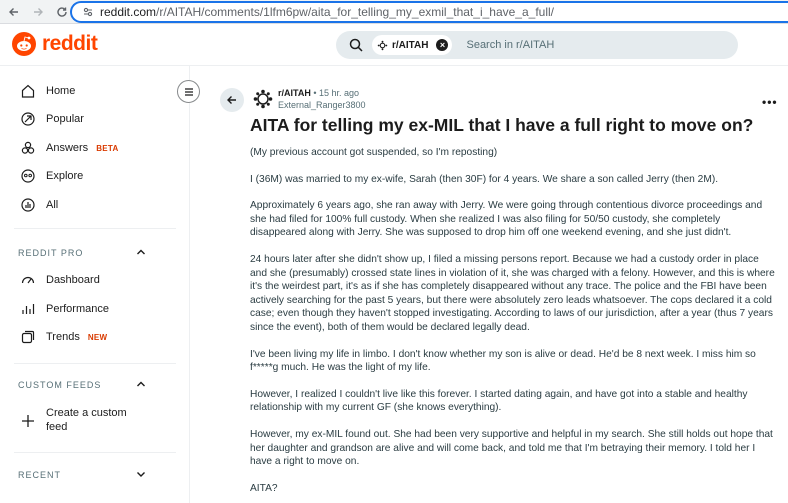 Image resolution: width=788 pixels, height=503 pixels. What do you see at coordinates (73, 280) in the screenshot?
I see `sidebar-item-label: Dashboard` at bounding box center [73, 280].